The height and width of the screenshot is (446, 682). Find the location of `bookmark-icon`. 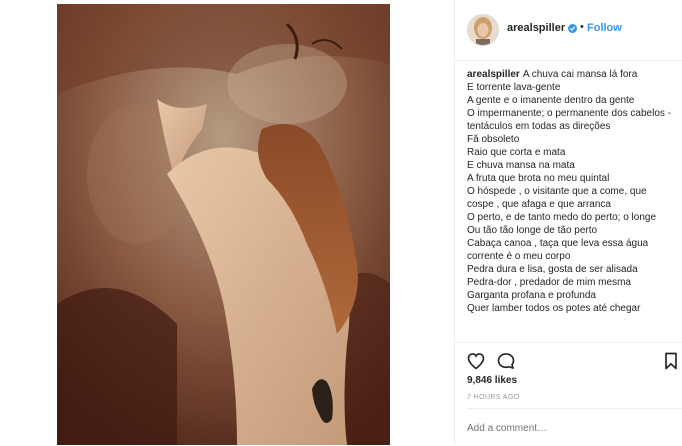

bookmark-icon is located at coordinates (671, 361).